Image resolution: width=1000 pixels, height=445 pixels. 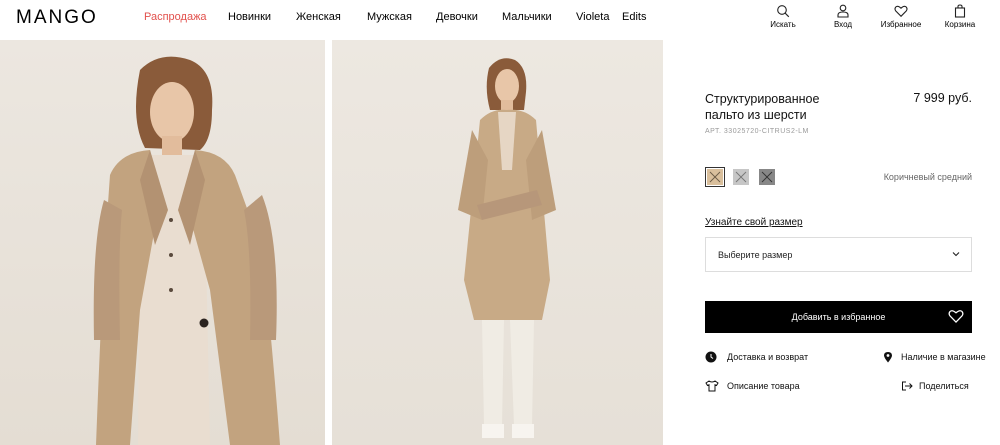 What do you see at coordinates (768, 357) in the screenshot?
I see `delivery-returns-label: Доставка и возврат` at bounding box center [768, 357].